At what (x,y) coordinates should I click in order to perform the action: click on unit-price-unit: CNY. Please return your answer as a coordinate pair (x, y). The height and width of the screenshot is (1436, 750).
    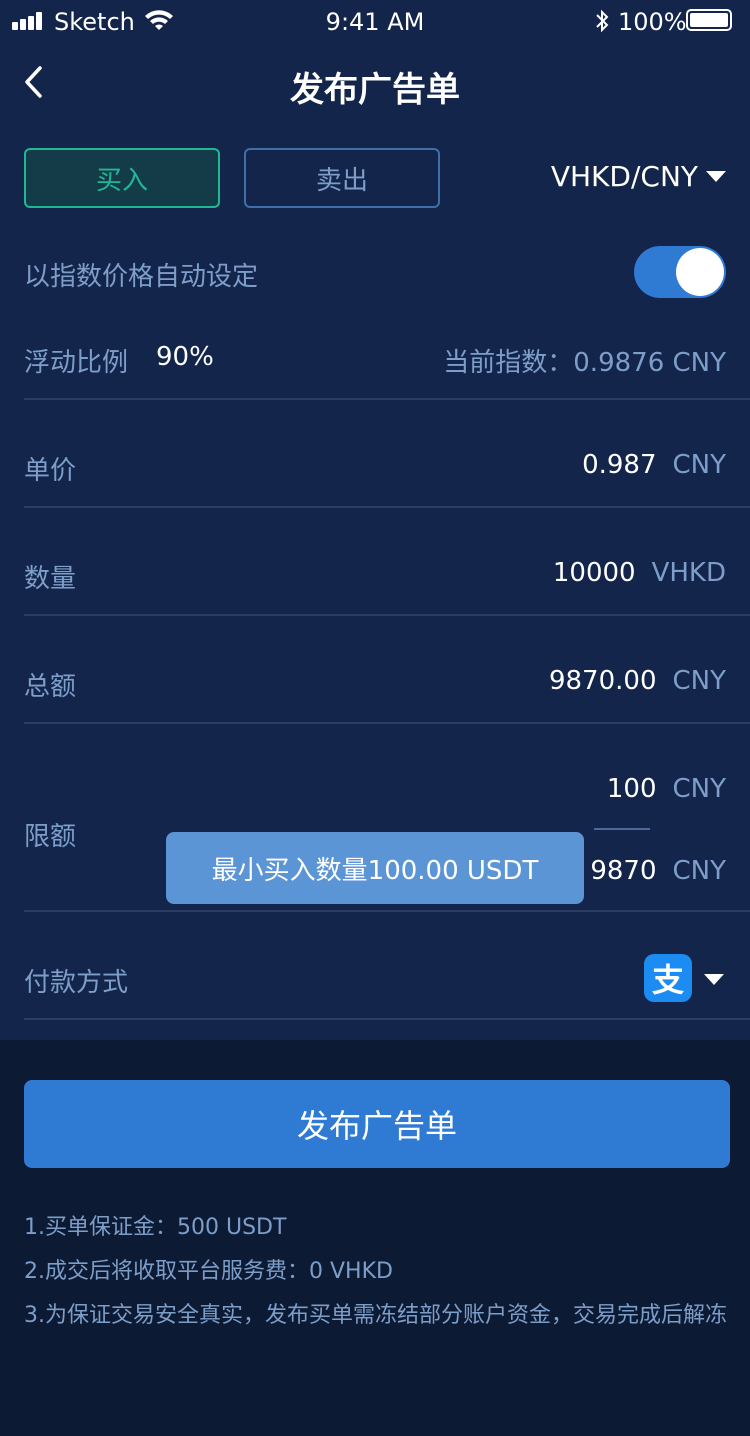
    Looking at the image, I should click on (699, 465).